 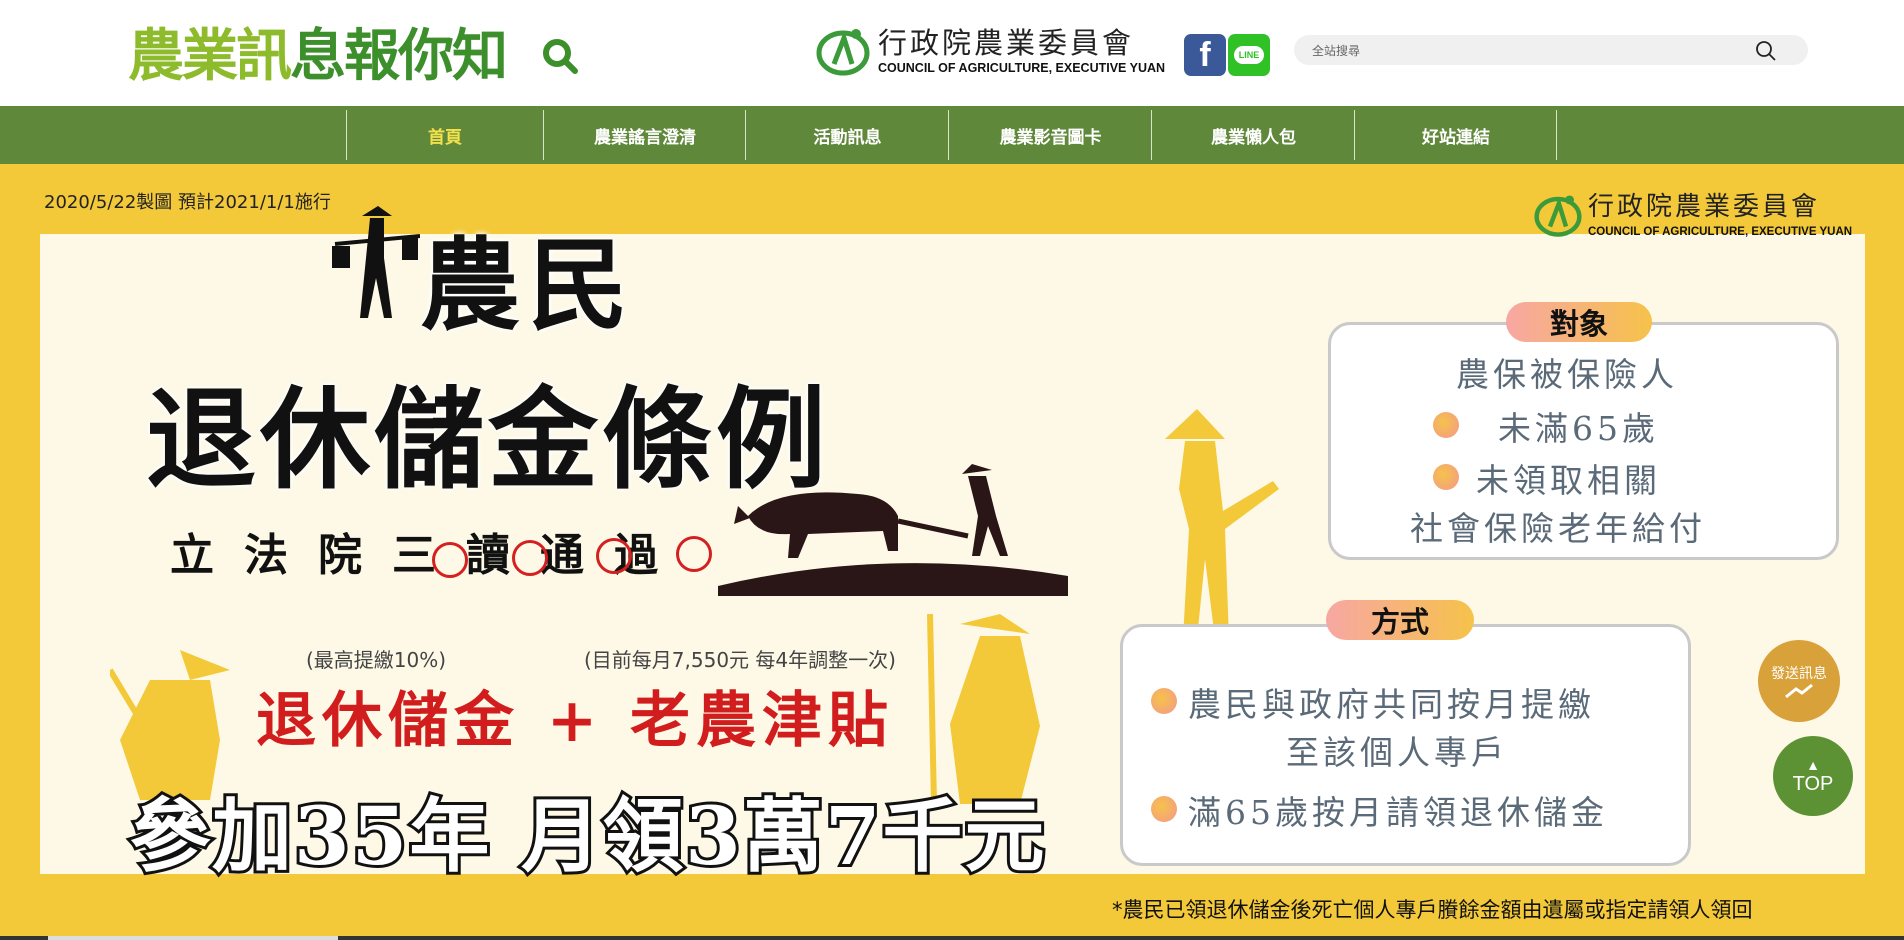 I want to click on nav-item-rumor: 農業謠言澄清, so click(x=644, y=135).